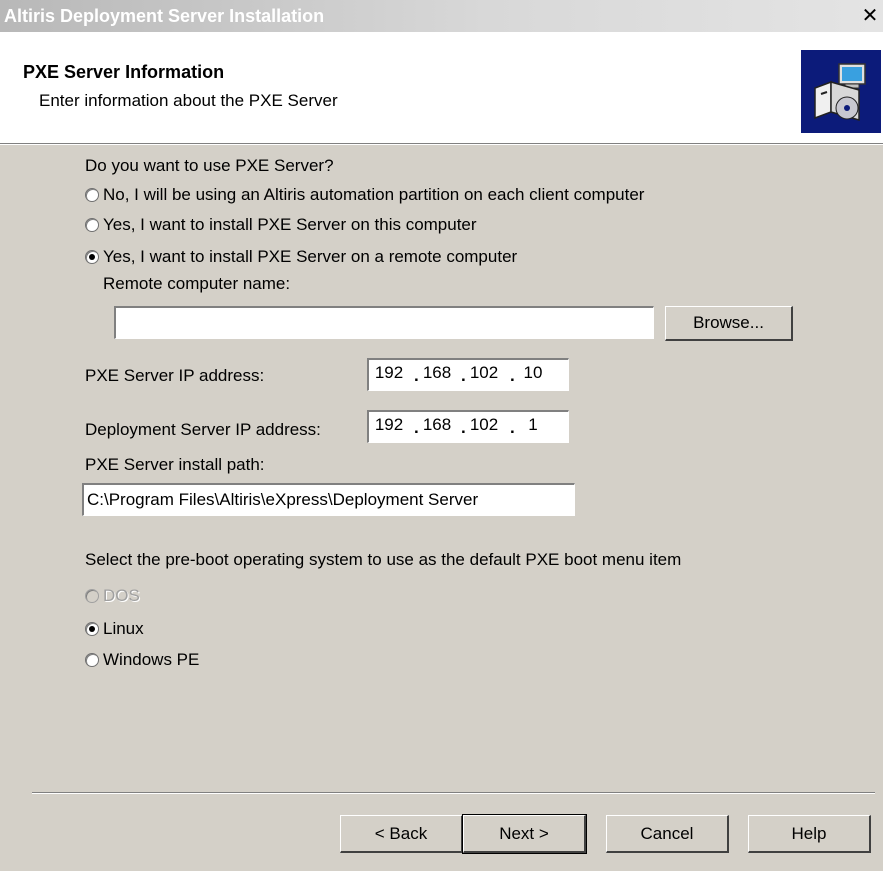  Describe the element at coordinates (197, 283) in the screenshot. I see `remote-name-label: Remote computer name:` at that location.